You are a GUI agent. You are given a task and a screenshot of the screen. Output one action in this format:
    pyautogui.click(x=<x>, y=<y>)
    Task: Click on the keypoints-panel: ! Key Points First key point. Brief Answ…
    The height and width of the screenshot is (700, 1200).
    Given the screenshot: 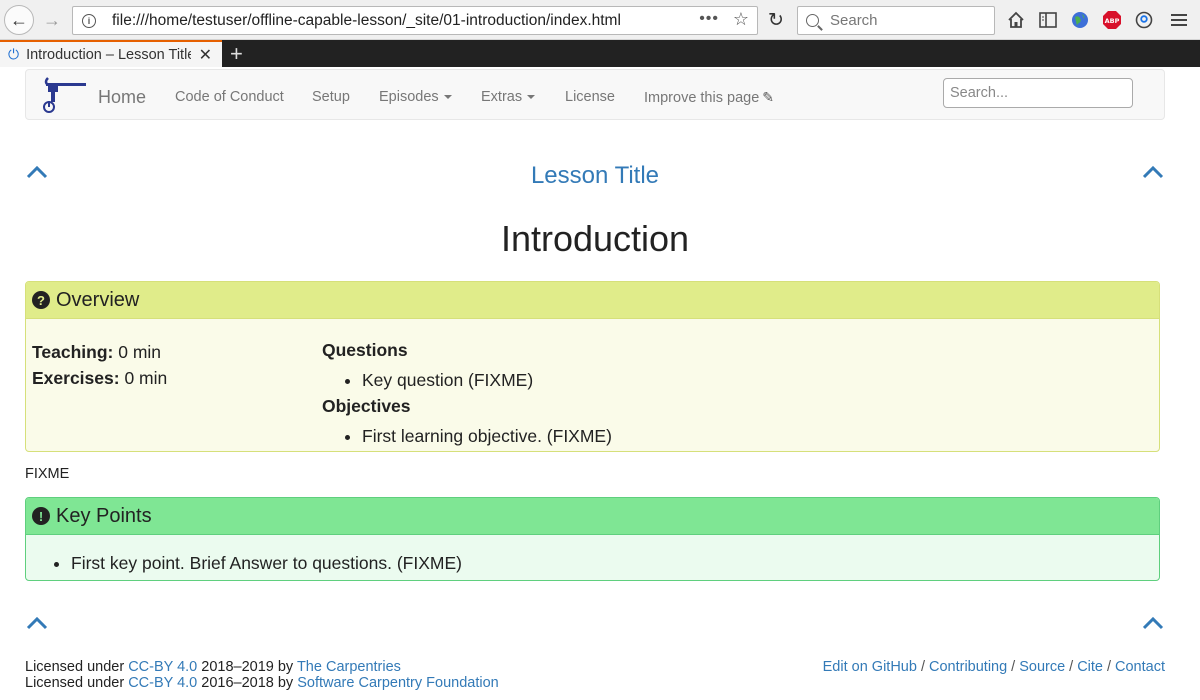 What is the action you would take?
    pyautogui.click(x=592, y=539)
    